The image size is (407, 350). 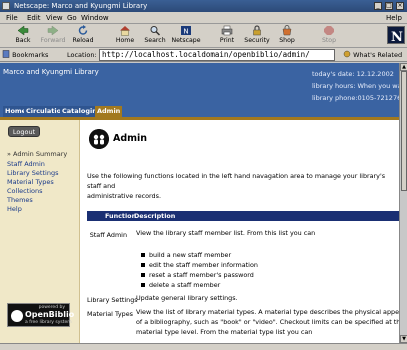 I want to click on netscape-icon: N, so click(x=186, y=31).